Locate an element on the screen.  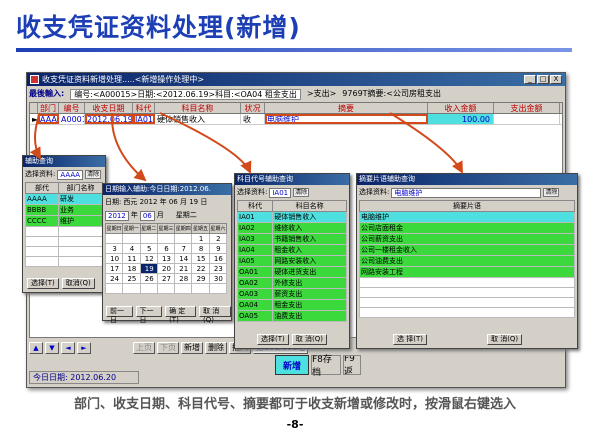
calendar-day: 1 is located at coordinates (200, 238).